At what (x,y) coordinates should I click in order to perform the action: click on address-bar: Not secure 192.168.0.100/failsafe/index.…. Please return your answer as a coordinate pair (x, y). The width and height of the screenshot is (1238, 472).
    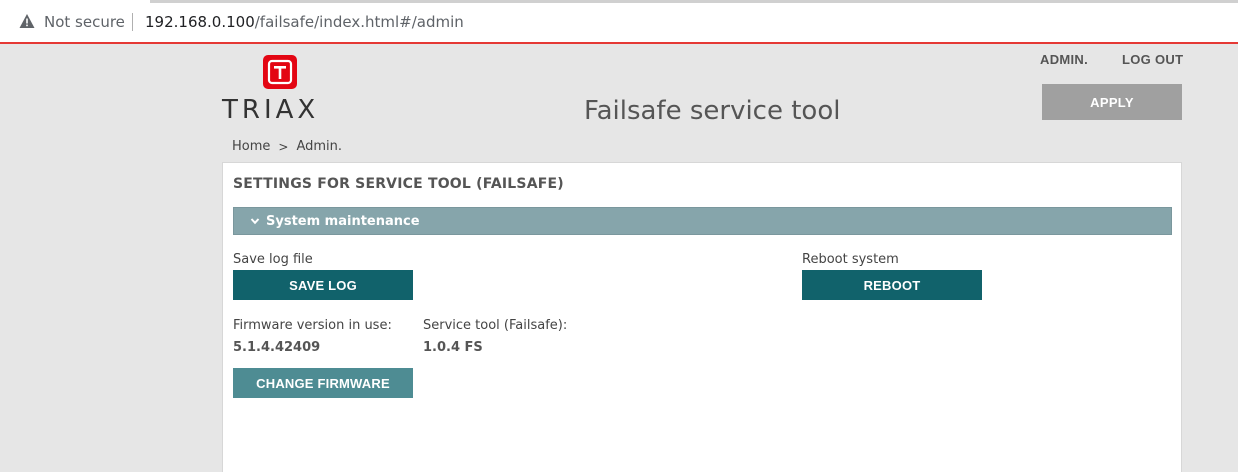
    Looking at the image, I should click on (619, 21).